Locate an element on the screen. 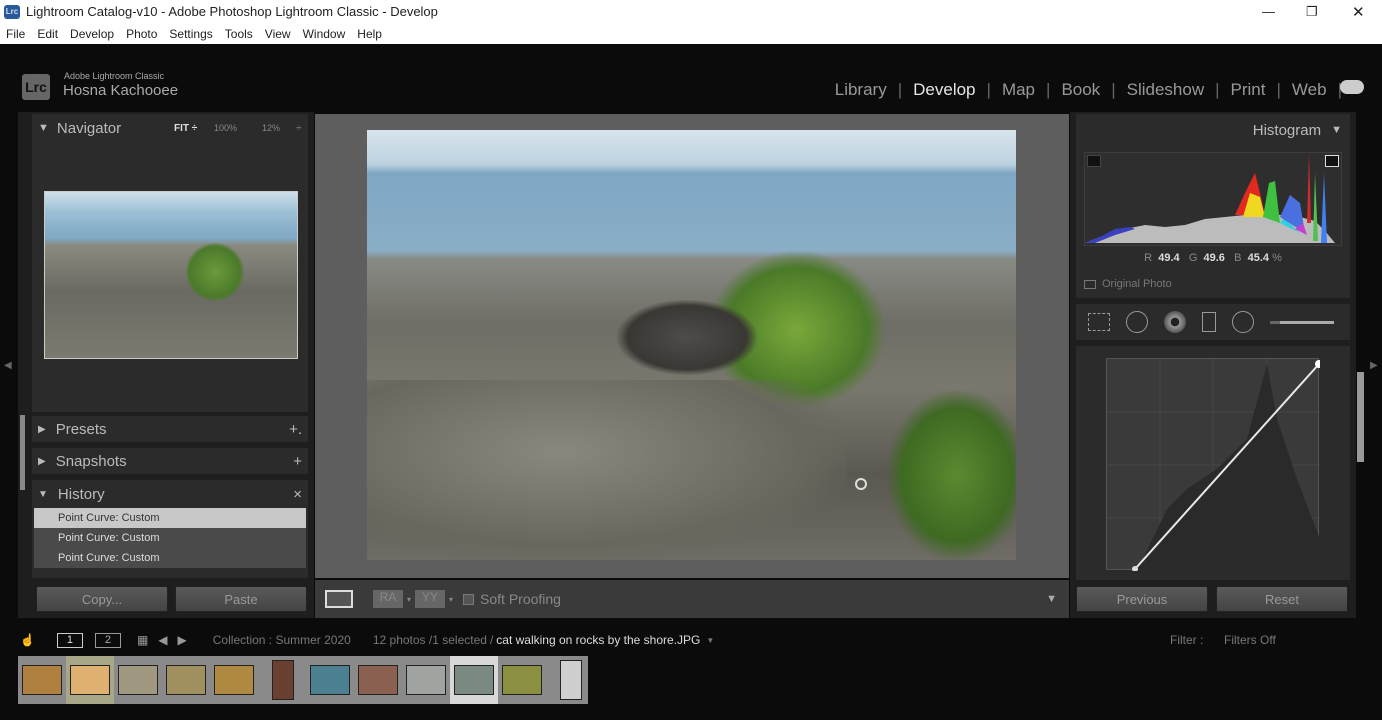 The image size is (1382, 720). menu-window: Window is located at coordinates (324, 34).